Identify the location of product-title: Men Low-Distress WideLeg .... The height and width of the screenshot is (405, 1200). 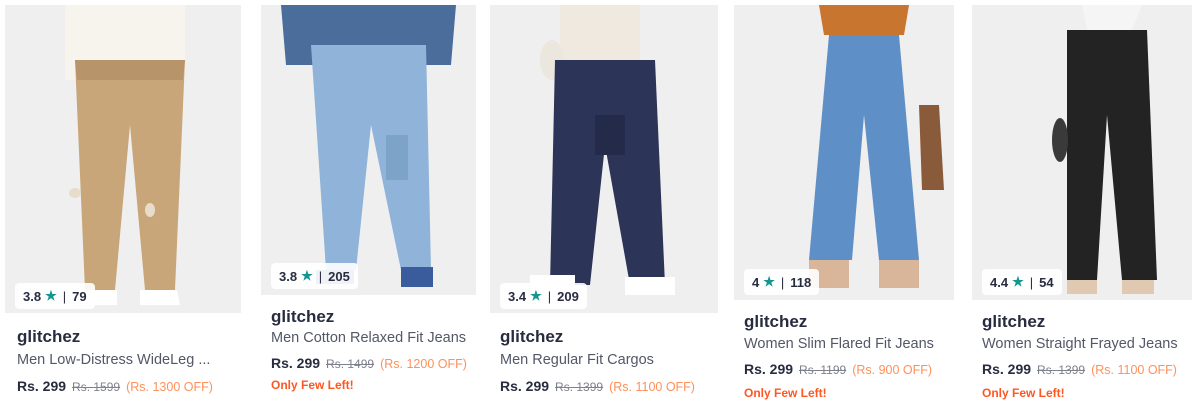
(128, 360).